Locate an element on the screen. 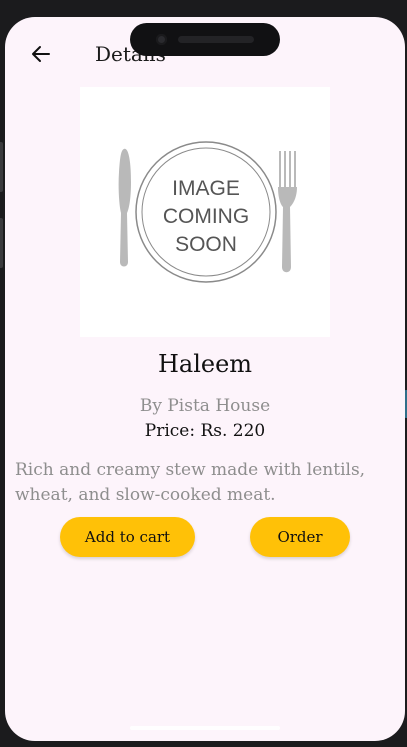 The width and height of the screenshot is (407, 747). placeholder-text-line1: IMAGE is located at coordinates (206, 188).